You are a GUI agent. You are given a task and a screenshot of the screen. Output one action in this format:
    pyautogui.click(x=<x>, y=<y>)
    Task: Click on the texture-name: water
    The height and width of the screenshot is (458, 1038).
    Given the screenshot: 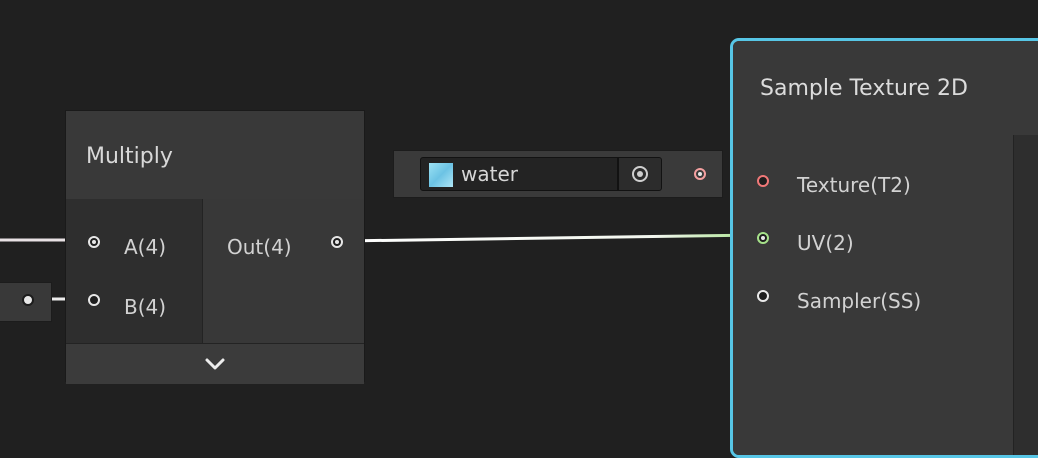 What is the action you would take?
    pyautogui.click(x=489, y=174)
    